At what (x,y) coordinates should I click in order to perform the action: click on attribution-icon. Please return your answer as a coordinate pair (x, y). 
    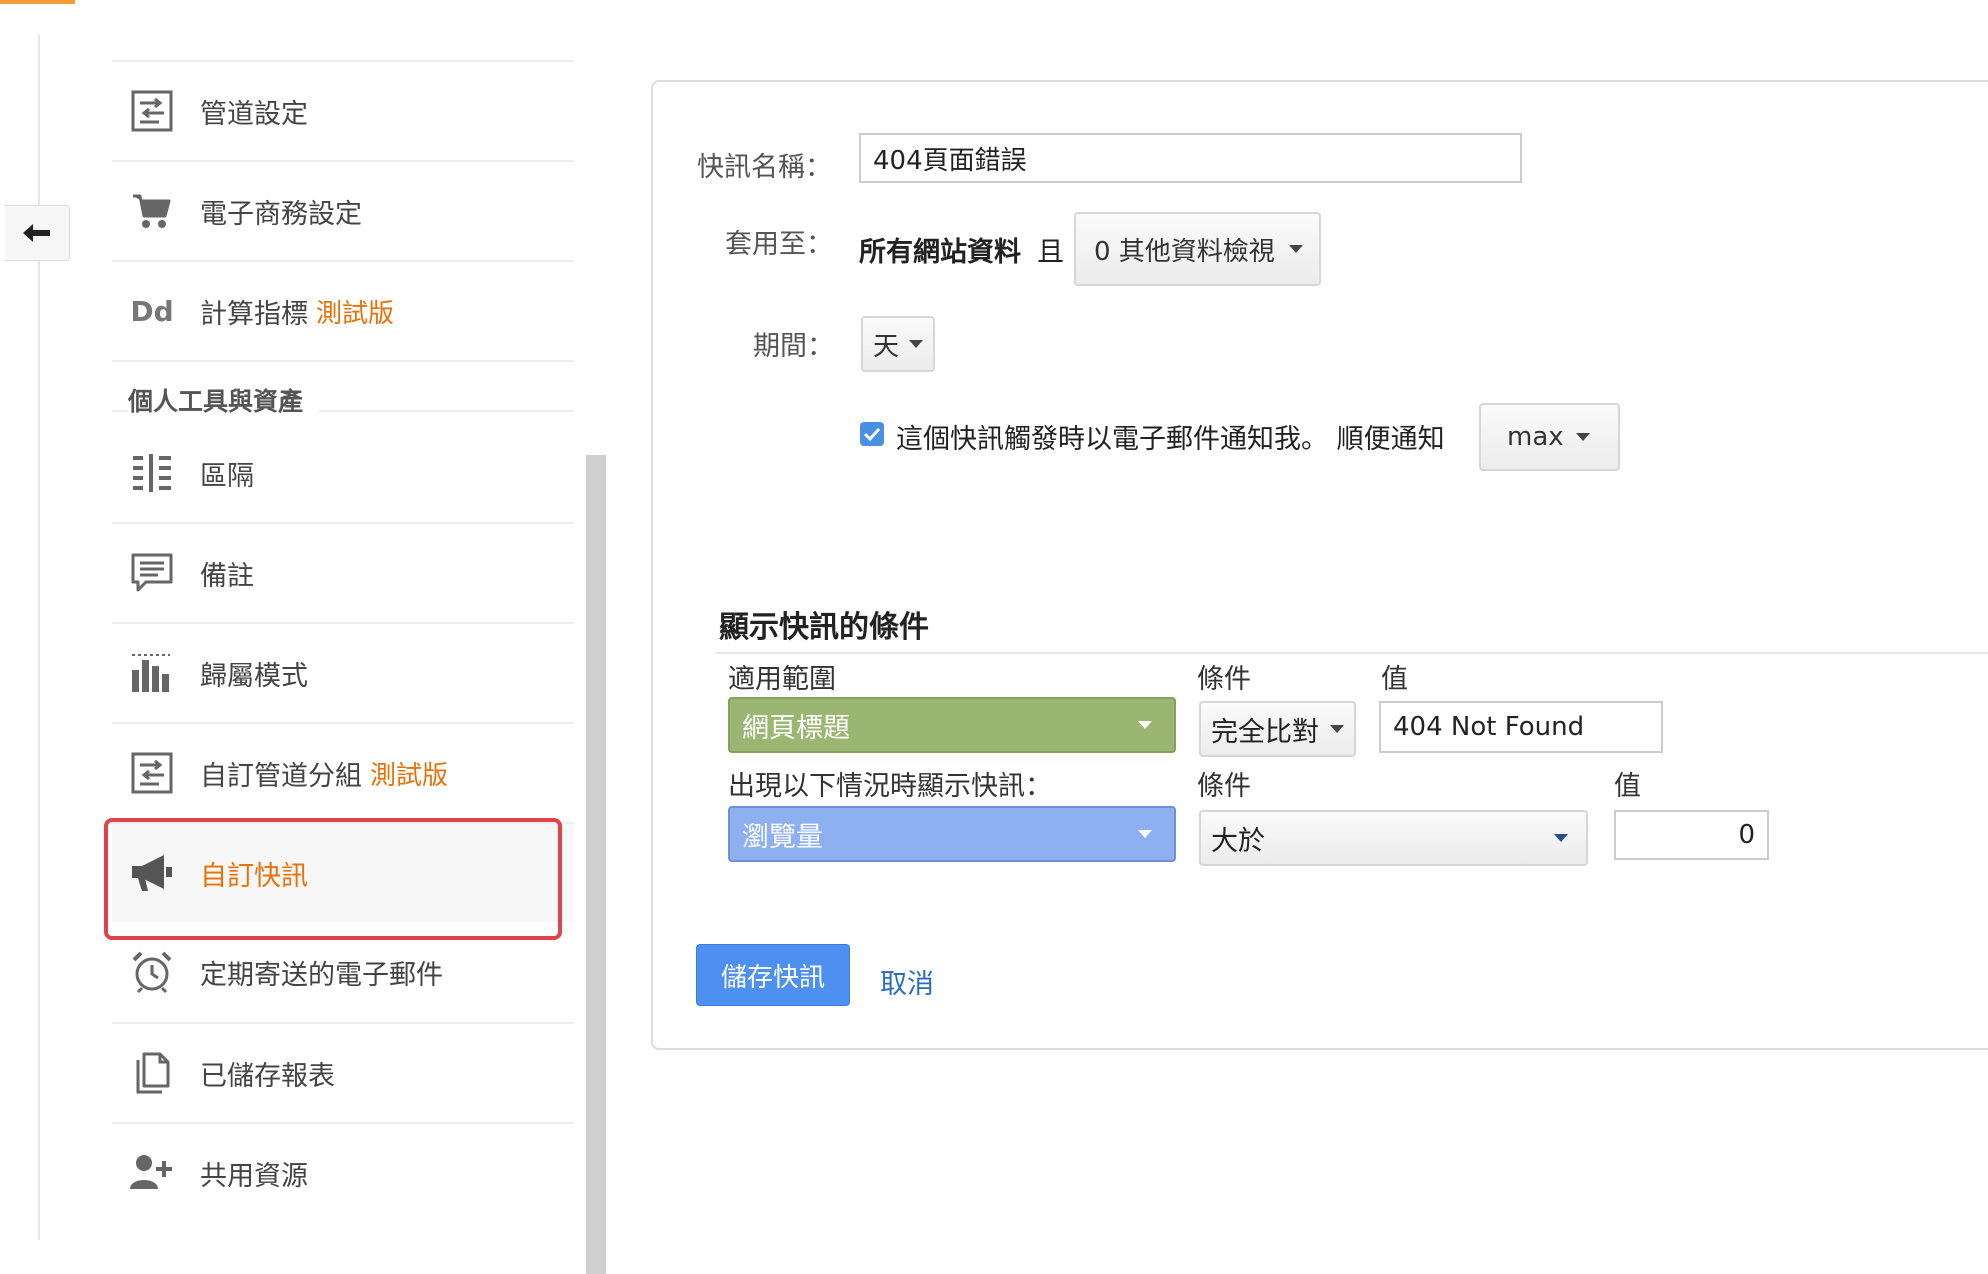
    Looking at the image, I should click on (152, 673).